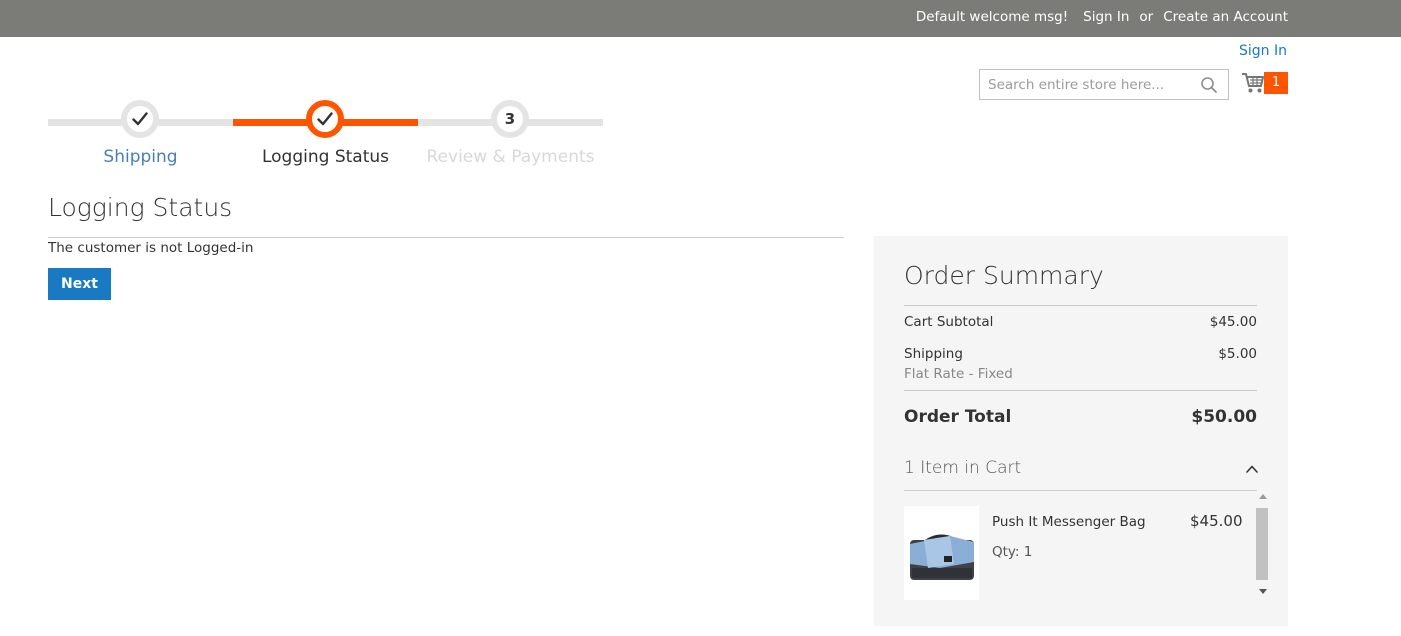 This screenshot has width=1401, height=636. I want to click on chevron-up-icon, so click(1252, 469).